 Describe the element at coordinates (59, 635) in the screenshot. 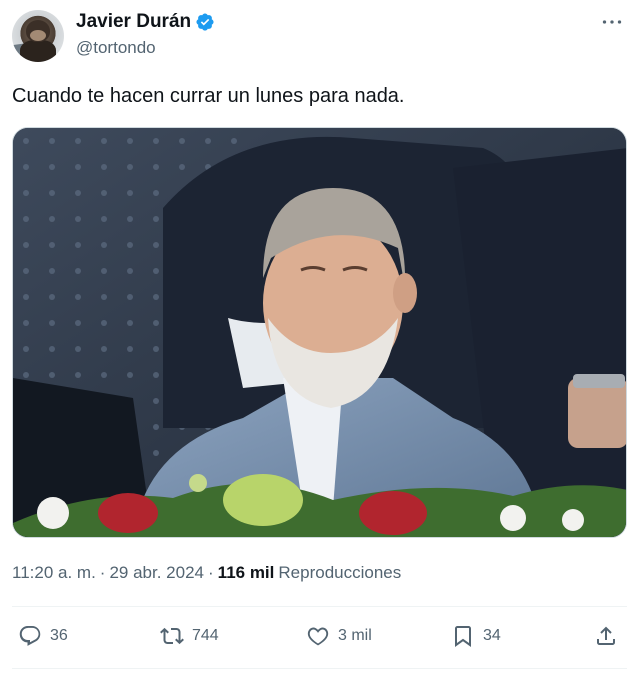

I see `reply-count: 36` at that location.